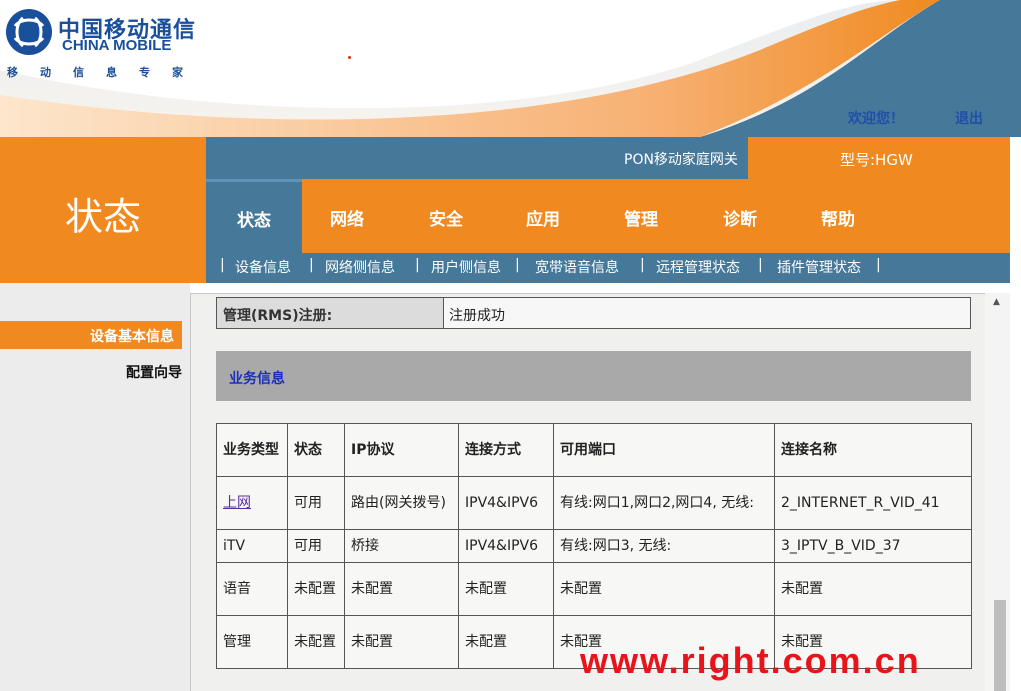 This screenshot has height=691, width=1021. I want to click on table-header-row: 业务类型 状态 IP协议 连接方式 可用端口 连接名称, so click(594, 450).